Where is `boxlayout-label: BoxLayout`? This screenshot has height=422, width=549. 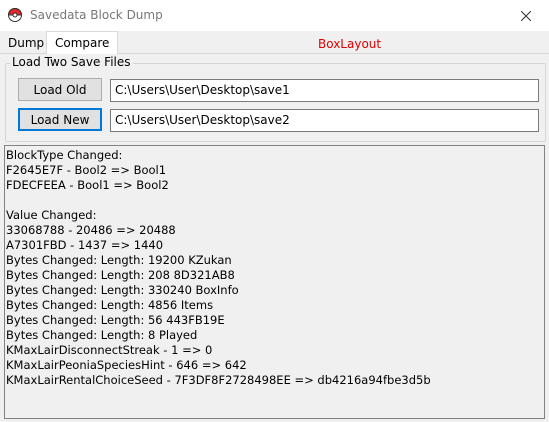
boxlayout-label: BoxLayout is located at coordinates (350, 44).